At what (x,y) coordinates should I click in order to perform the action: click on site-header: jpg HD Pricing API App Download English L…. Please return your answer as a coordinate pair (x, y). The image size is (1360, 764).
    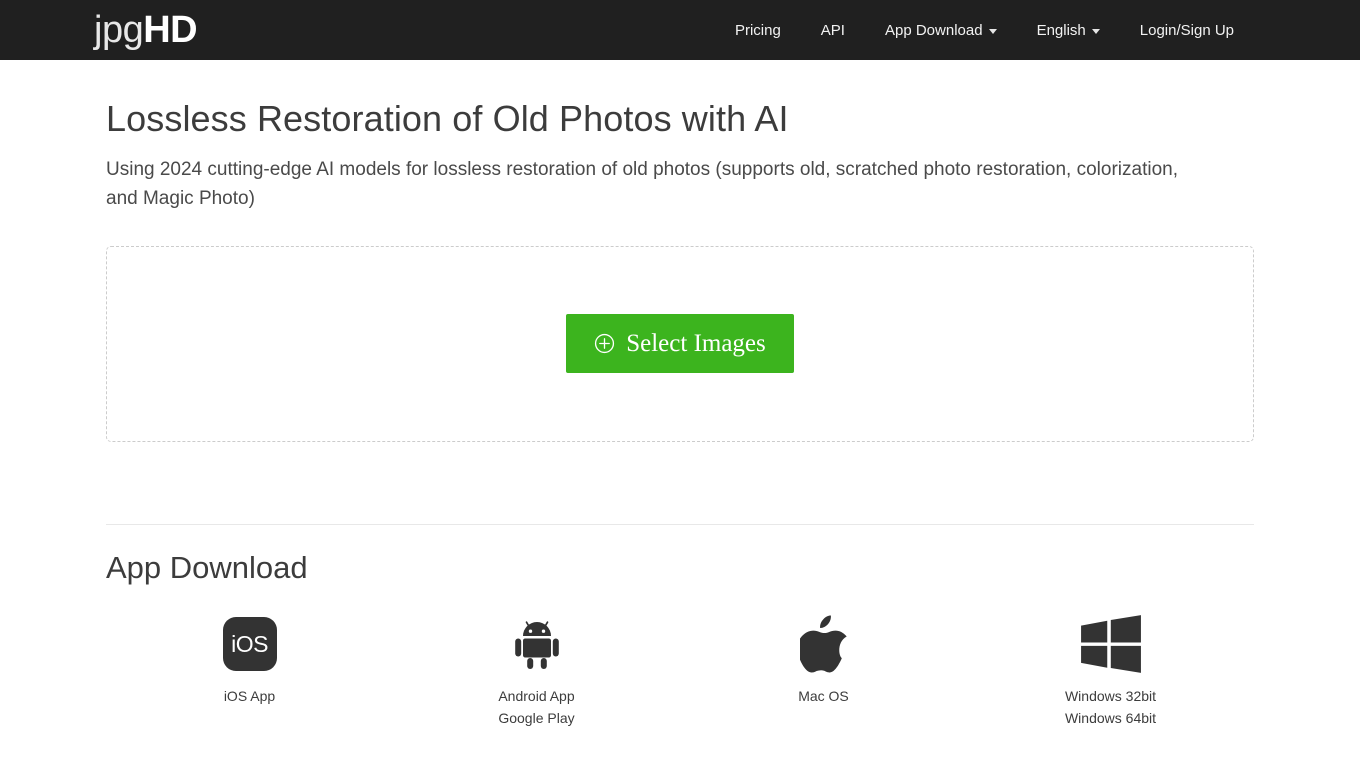
    Looking at the image, I should click on (680, 30).